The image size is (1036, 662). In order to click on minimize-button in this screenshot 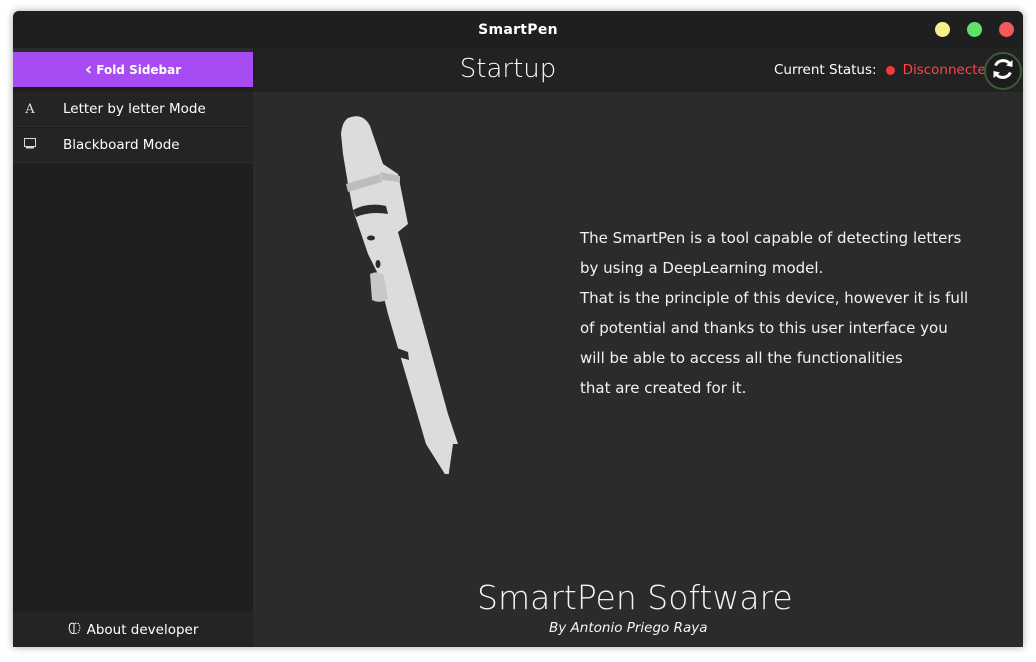, I will do `click(942, 29)`.